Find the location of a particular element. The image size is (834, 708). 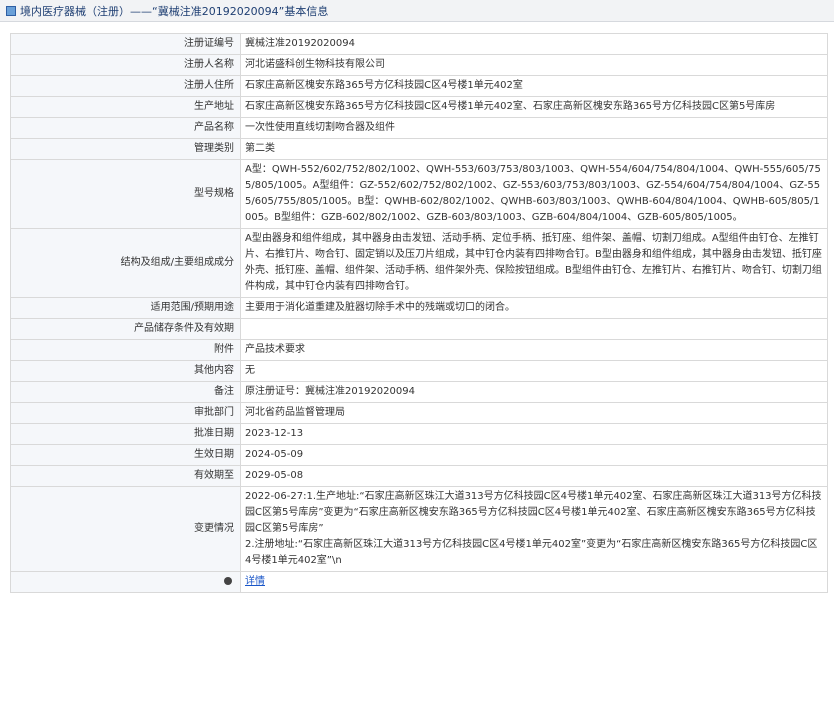

row-scope: 适用范围/预期用途 主要用于消化道重建及脏器切除手术中的残端或切口的闭合。 is located at coordinates (419, 308).